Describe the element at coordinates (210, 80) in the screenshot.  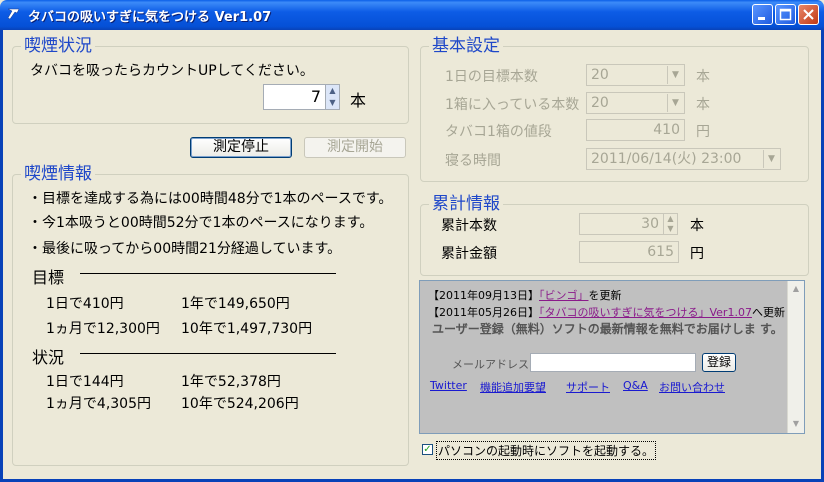
I see `smoking-status-group: 喫煙状況` at that location.